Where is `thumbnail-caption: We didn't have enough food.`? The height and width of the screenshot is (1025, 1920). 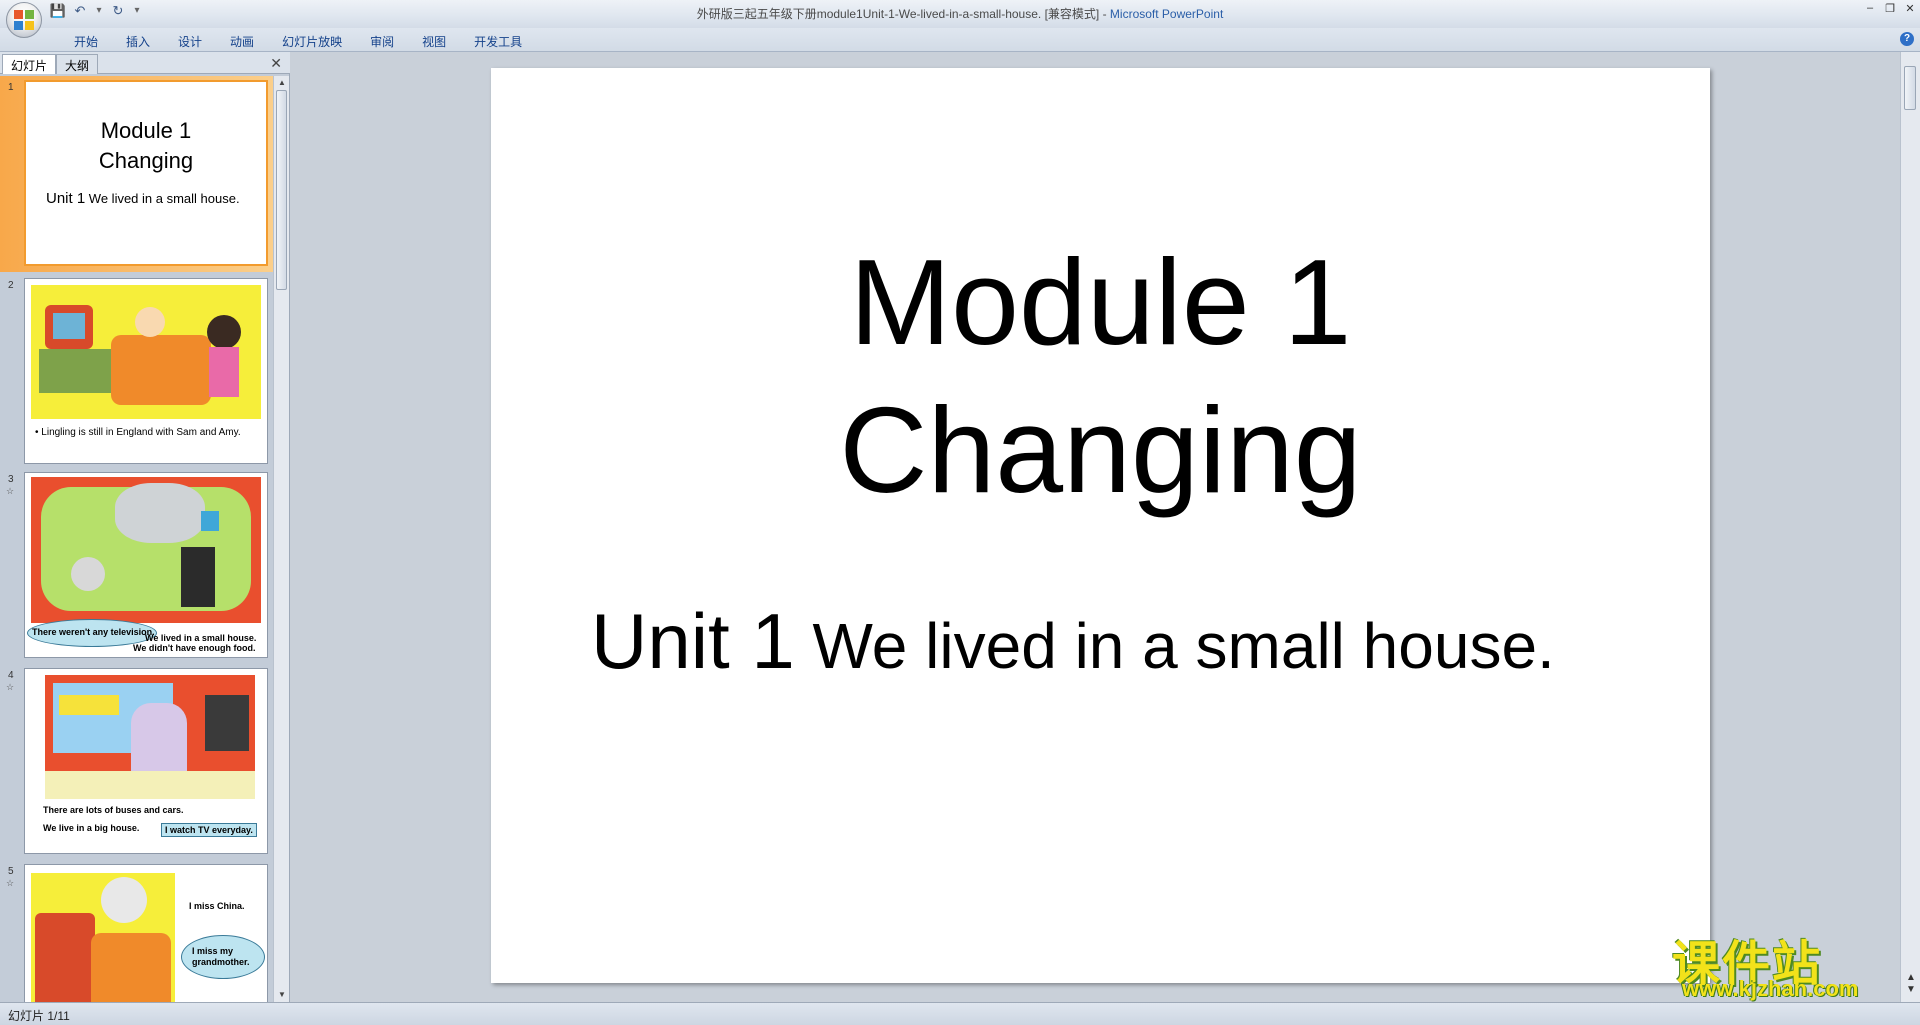
thumbnail-caption: We didn't have enough food. is located at coordinates (194, 648).